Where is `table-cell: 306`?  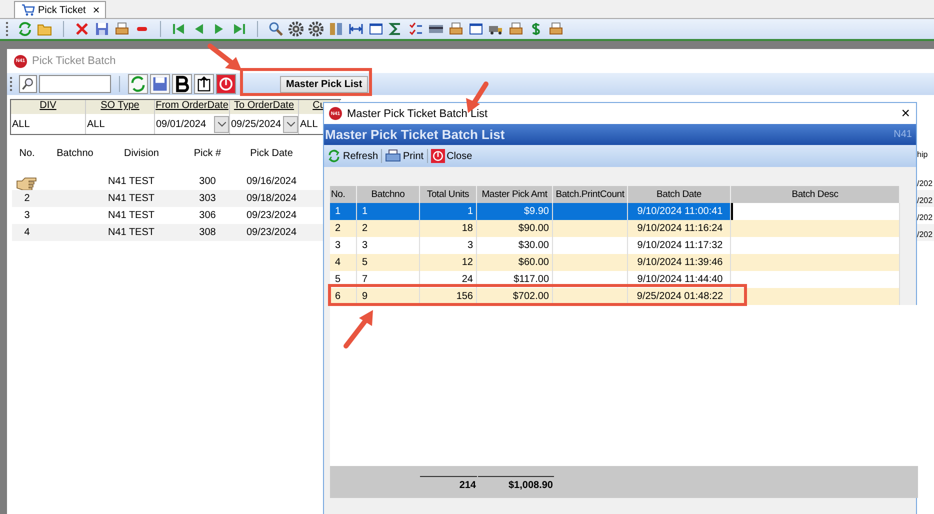
table-cell: 306 is located at coordinates (207, 215).